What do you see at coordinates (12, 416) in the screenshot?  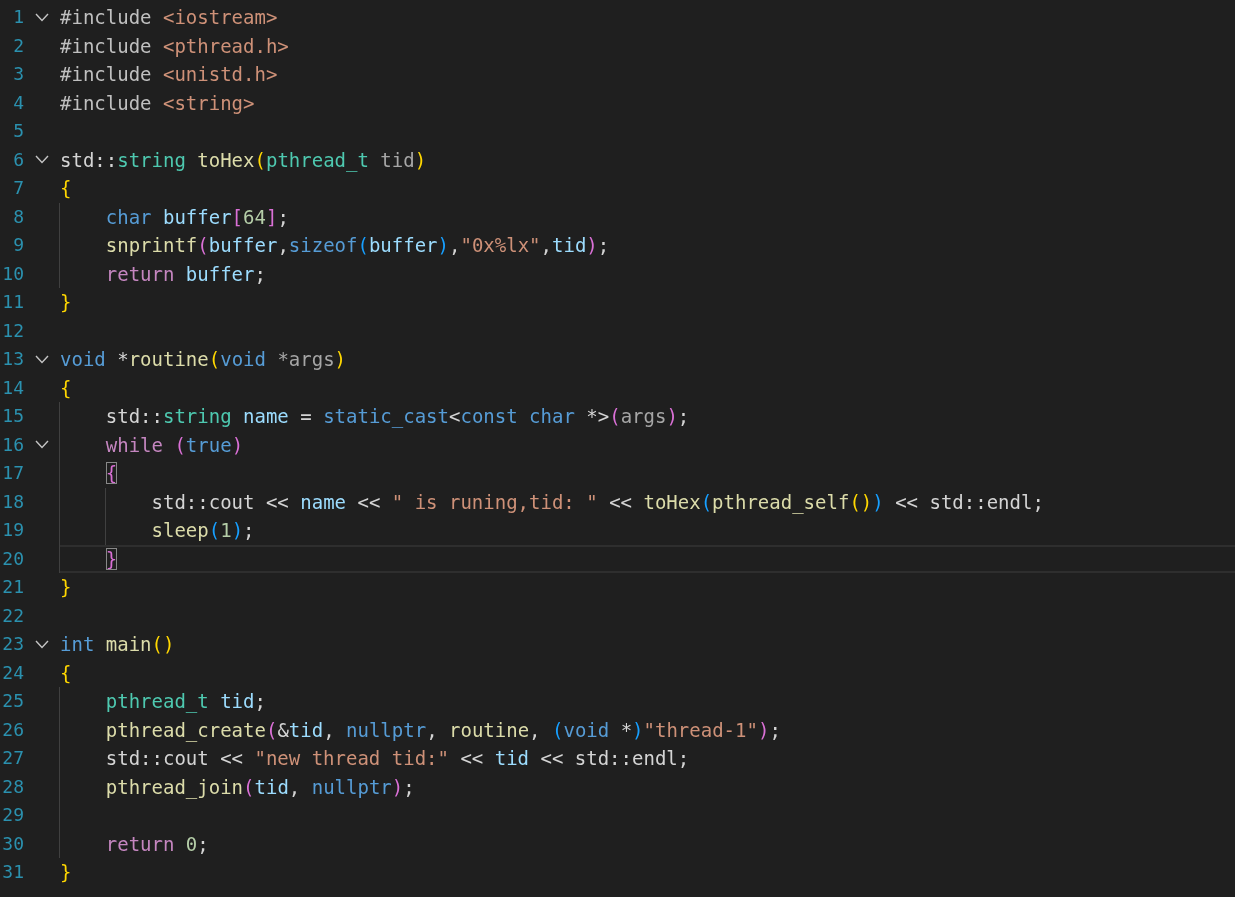 I see `line-number: 15` at bounding box center [12, 416].